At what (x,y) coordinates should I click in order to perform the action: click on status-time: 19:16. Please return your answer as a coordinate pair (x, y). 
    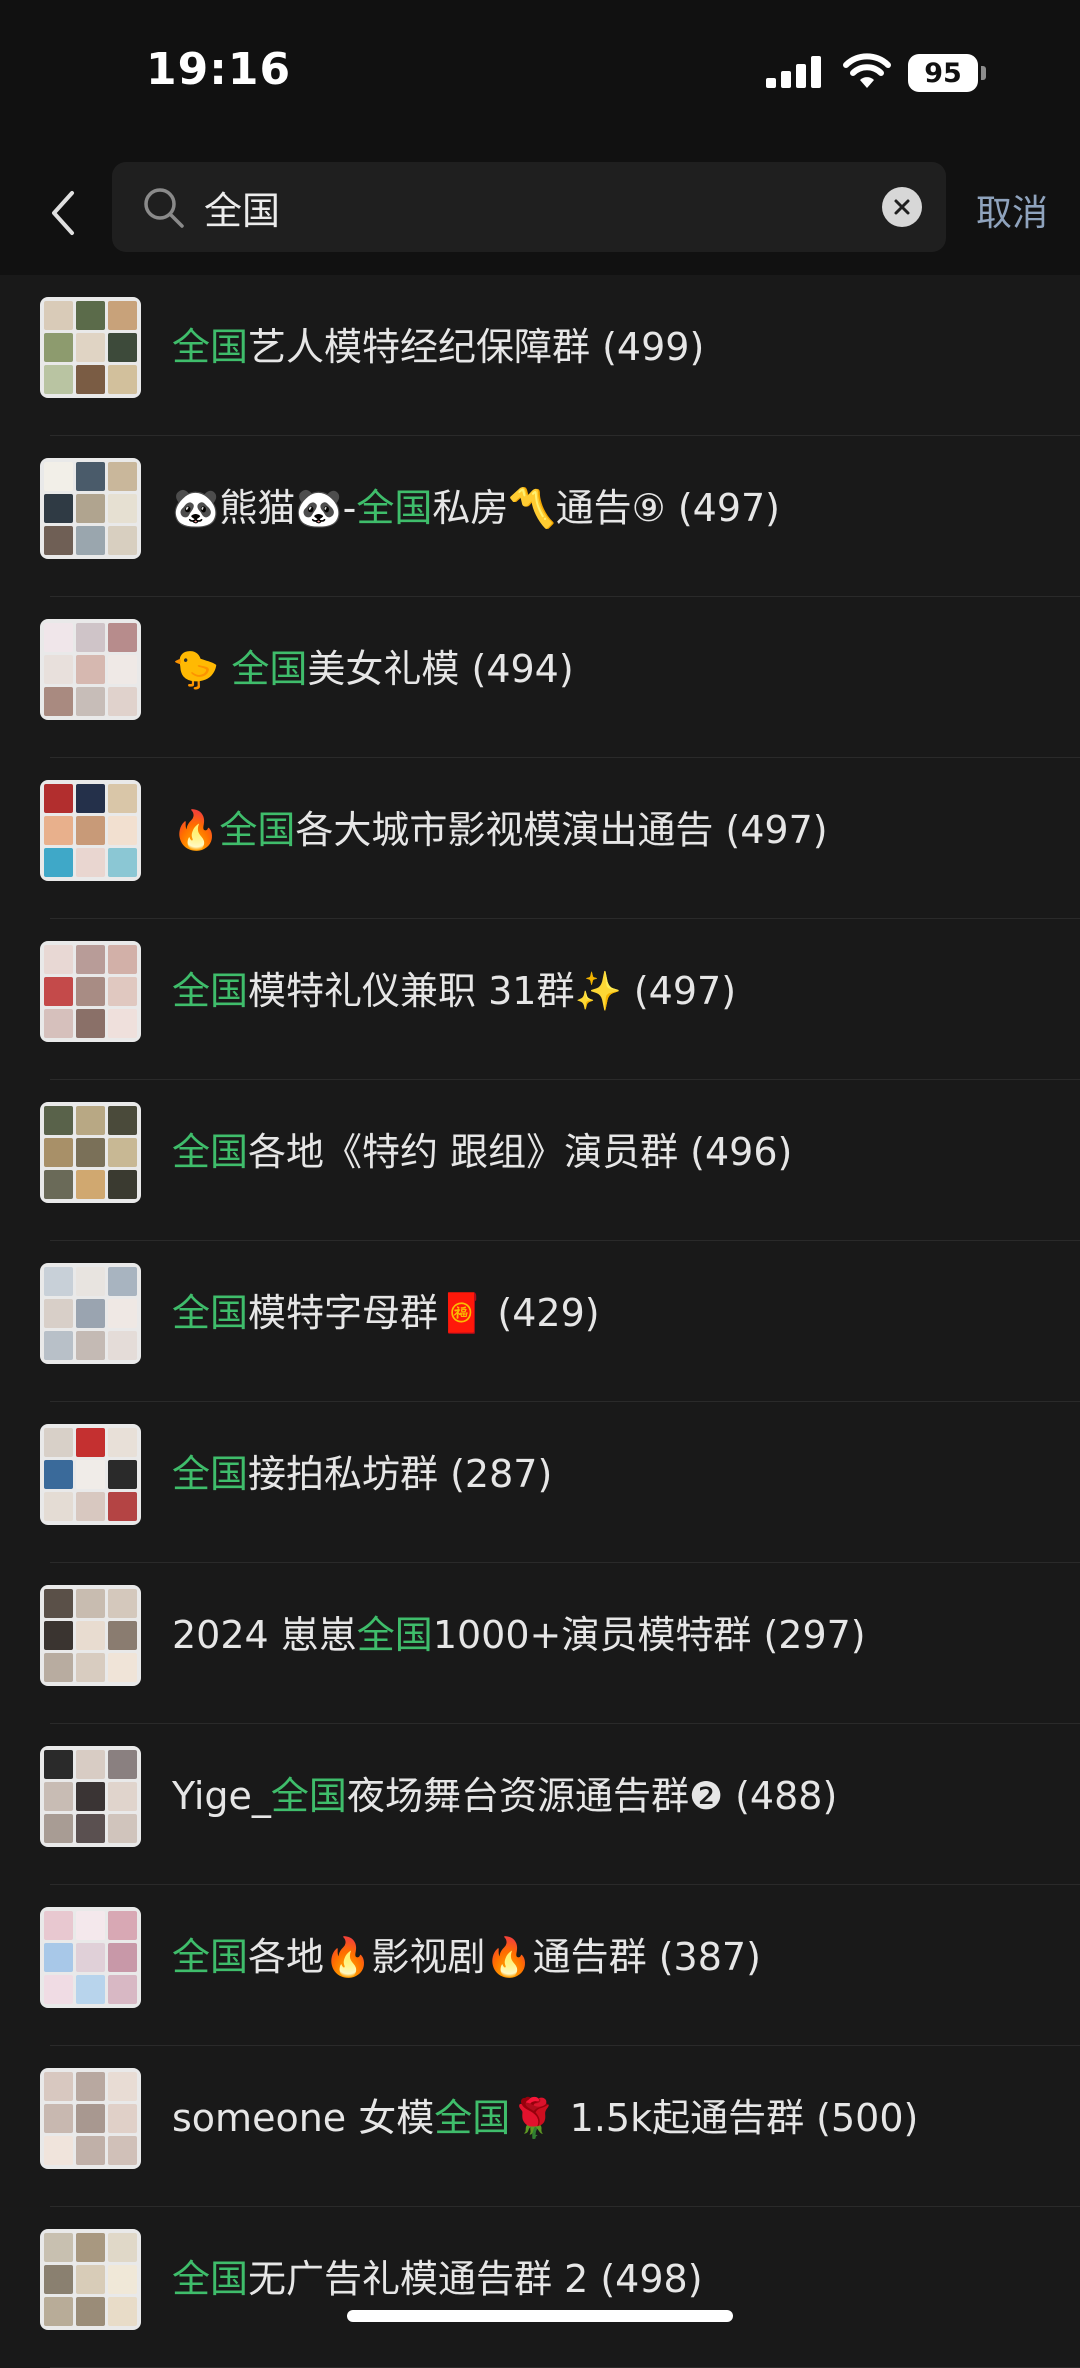
    Looking at the image, I should click on (219, 69).